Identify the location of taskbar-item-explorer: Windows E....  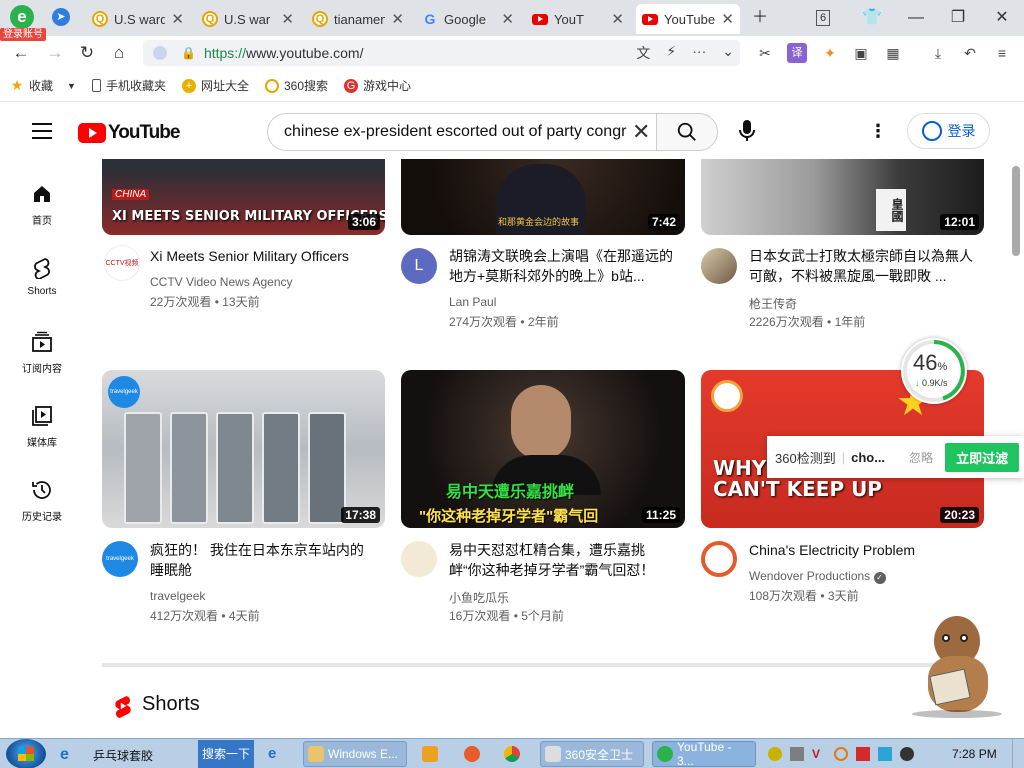
(355, 754).